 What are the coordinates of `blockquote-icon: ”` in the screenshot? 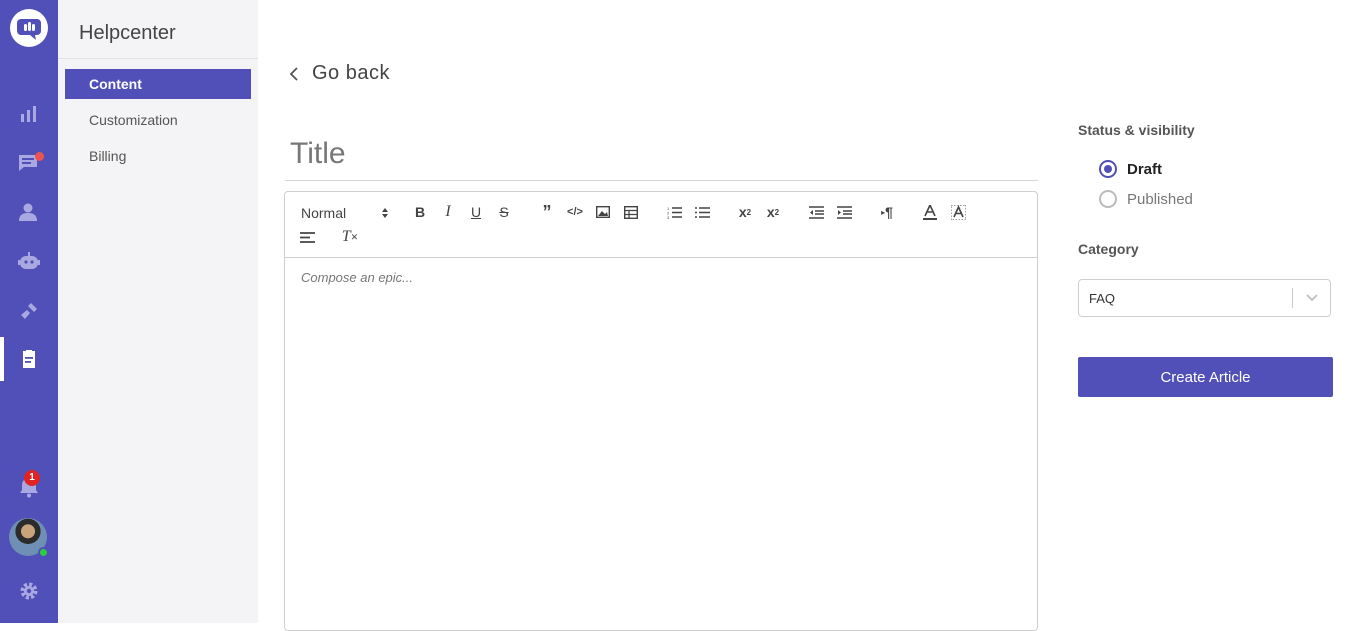 It's located at (547, 212).